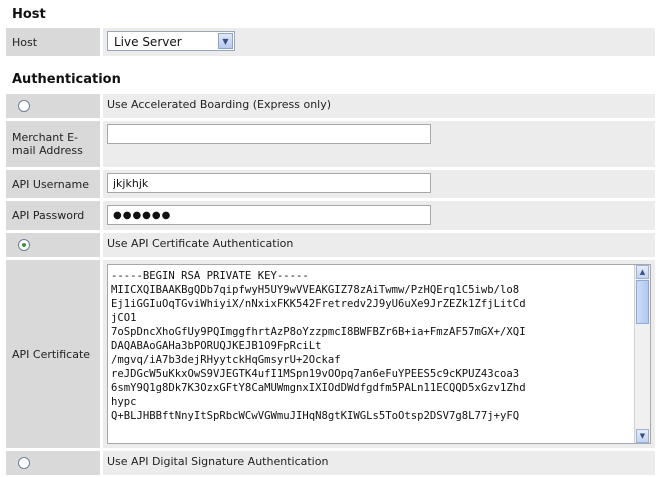 This screenshot has height=477, width=665. Describe the element at coordinates (53, 184) in the screenshot. I see `api-username-label: API Username` at that location.